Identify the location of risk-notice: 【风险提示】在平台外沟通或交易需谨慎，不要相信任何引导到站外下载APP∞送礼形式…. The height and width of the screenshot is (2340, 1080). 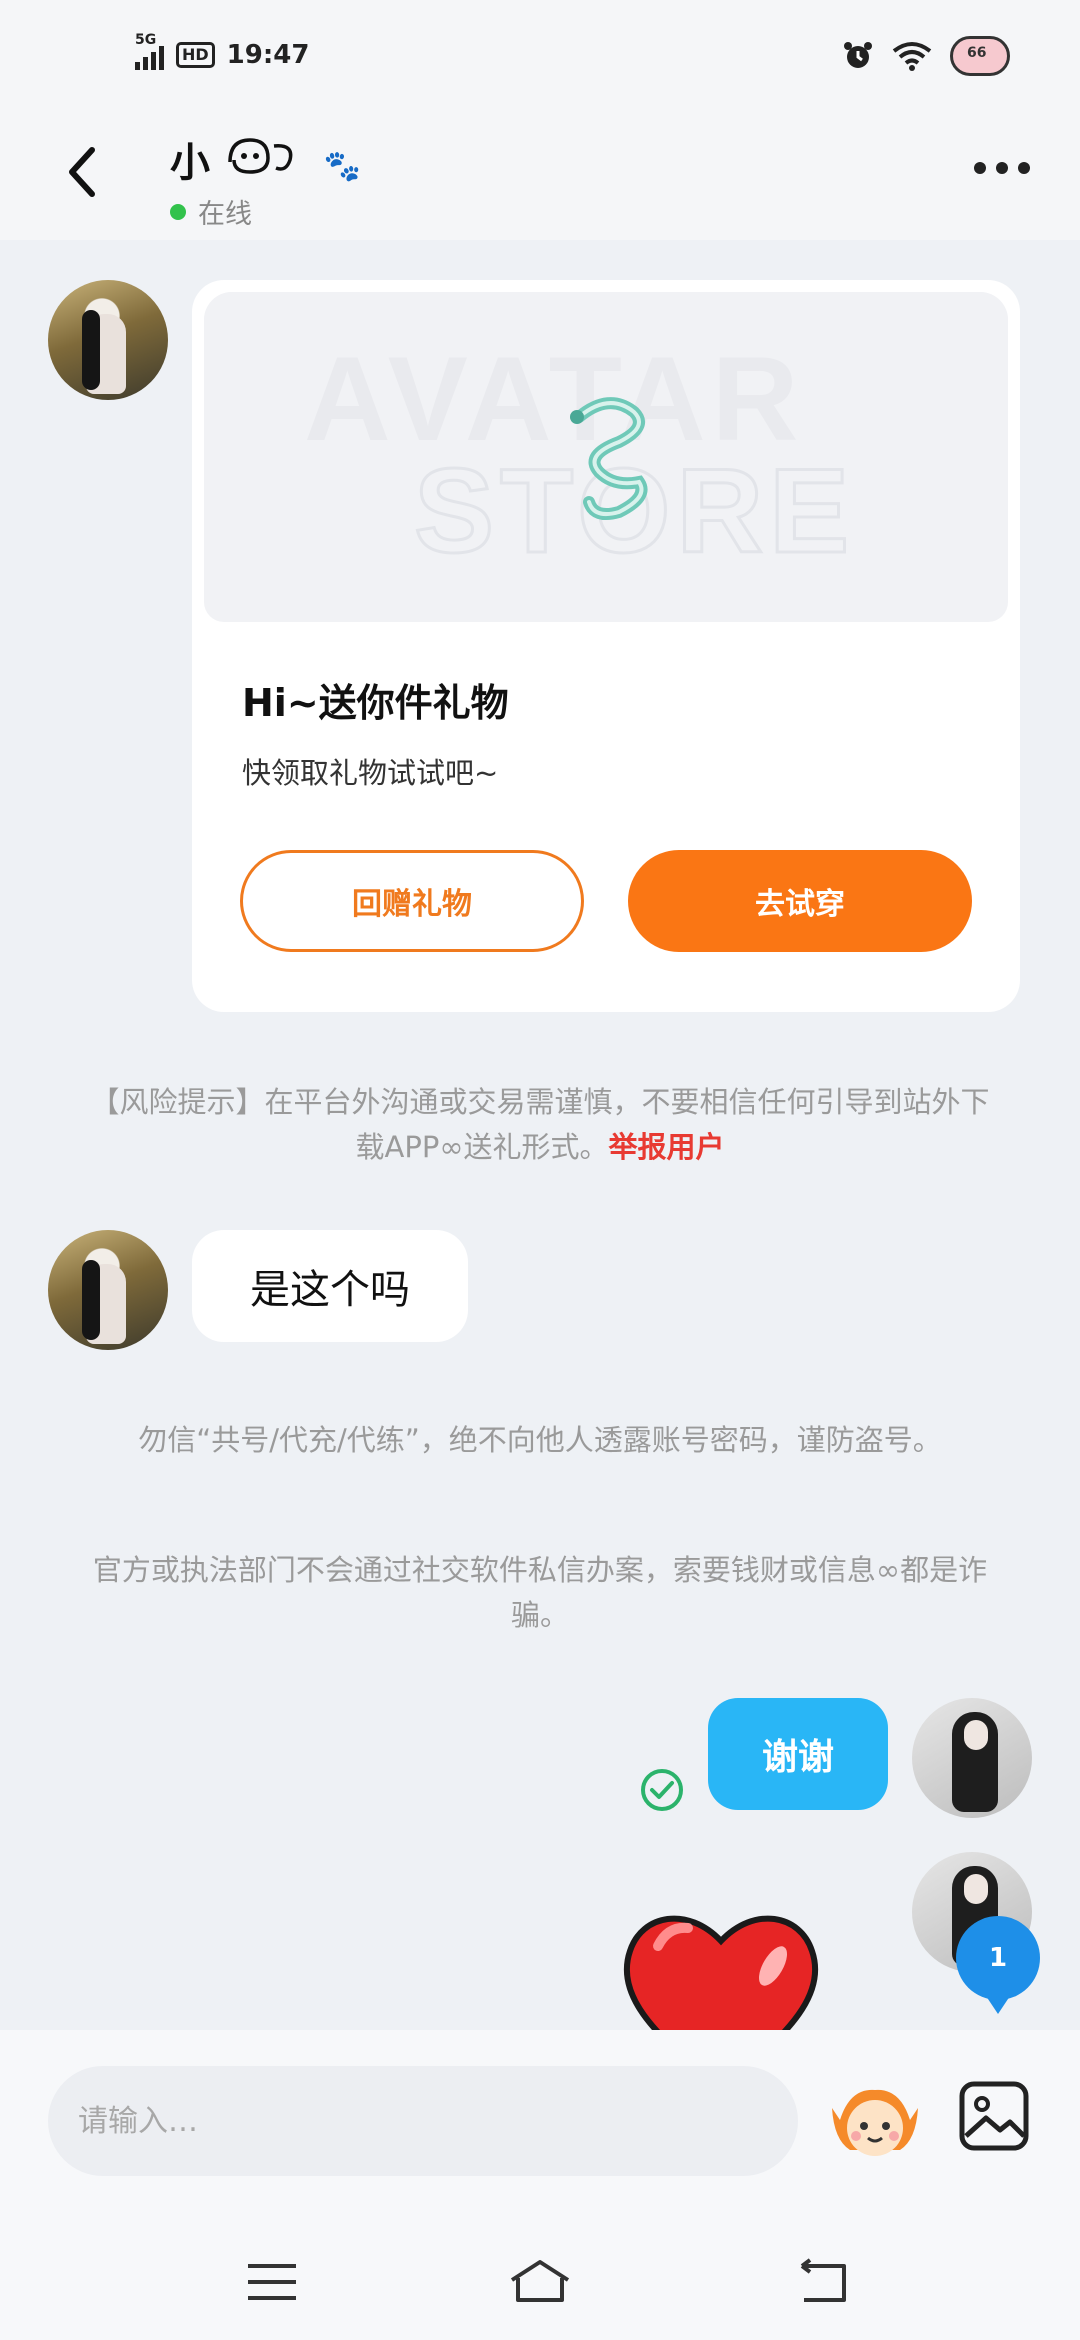
(540, 1125).